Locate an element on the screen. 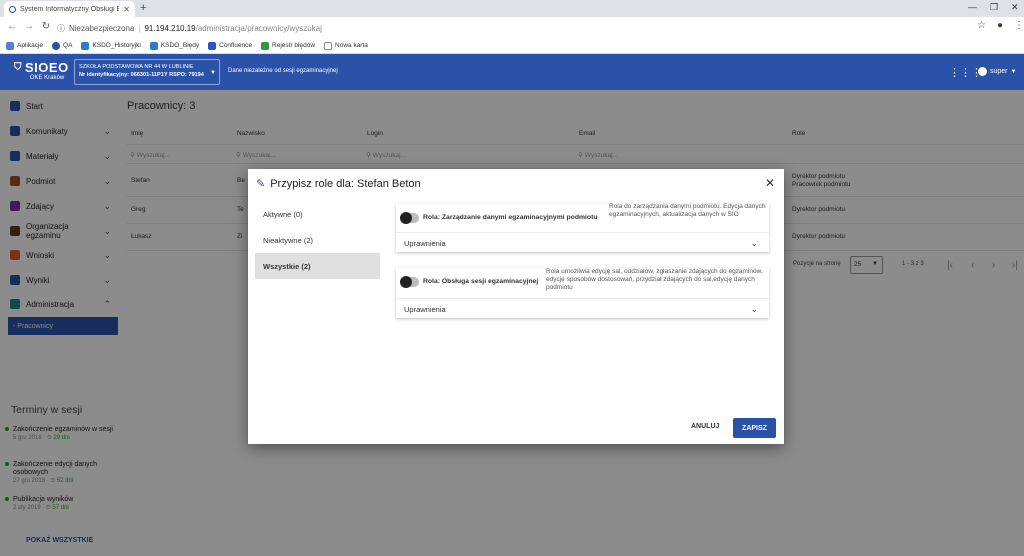 The height and width of the screenshot is (556, 1024). forward-icon: → is located at coordinates (29, 26).